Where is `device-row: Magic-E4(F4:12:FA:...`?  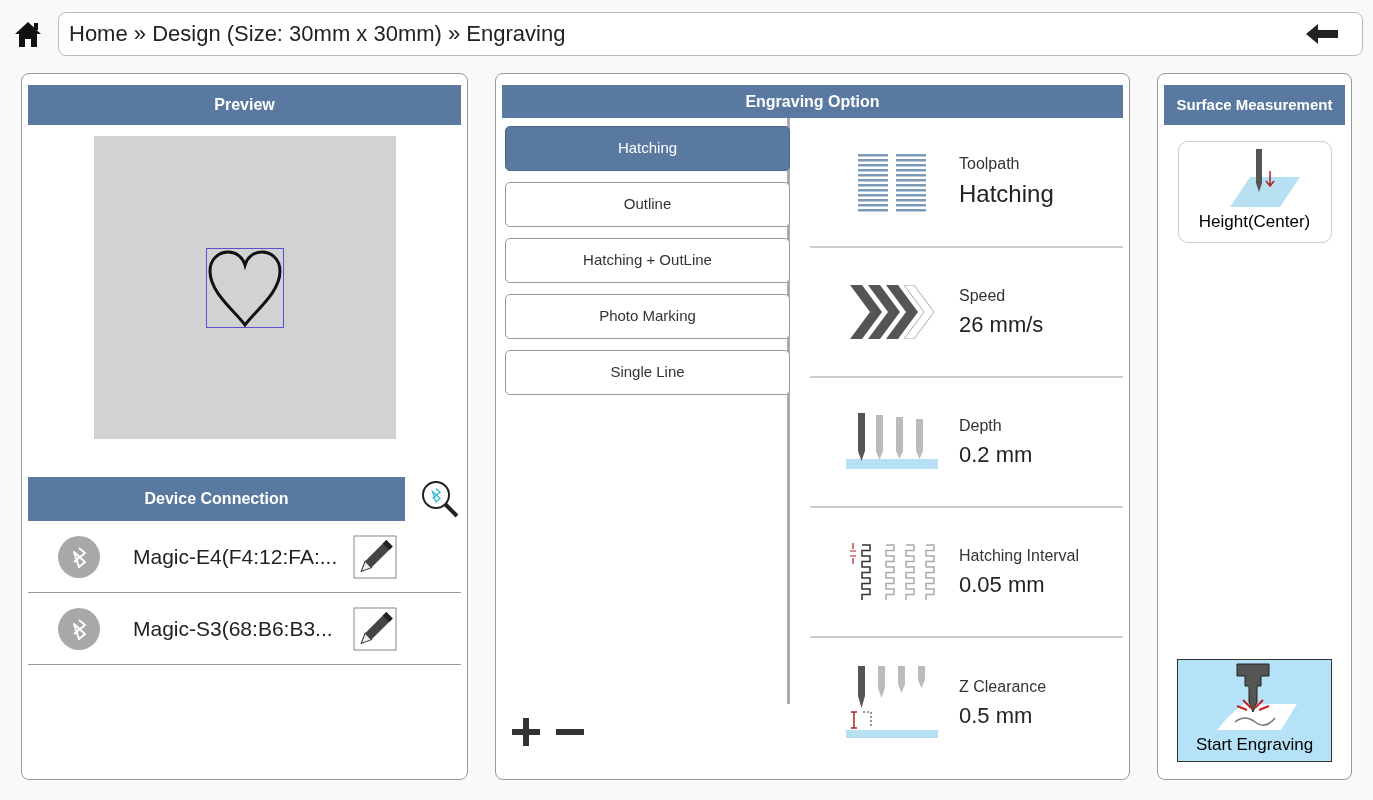
device-row: Magic-E4(F4:12:FA:... is located at coordinates (244, 557).